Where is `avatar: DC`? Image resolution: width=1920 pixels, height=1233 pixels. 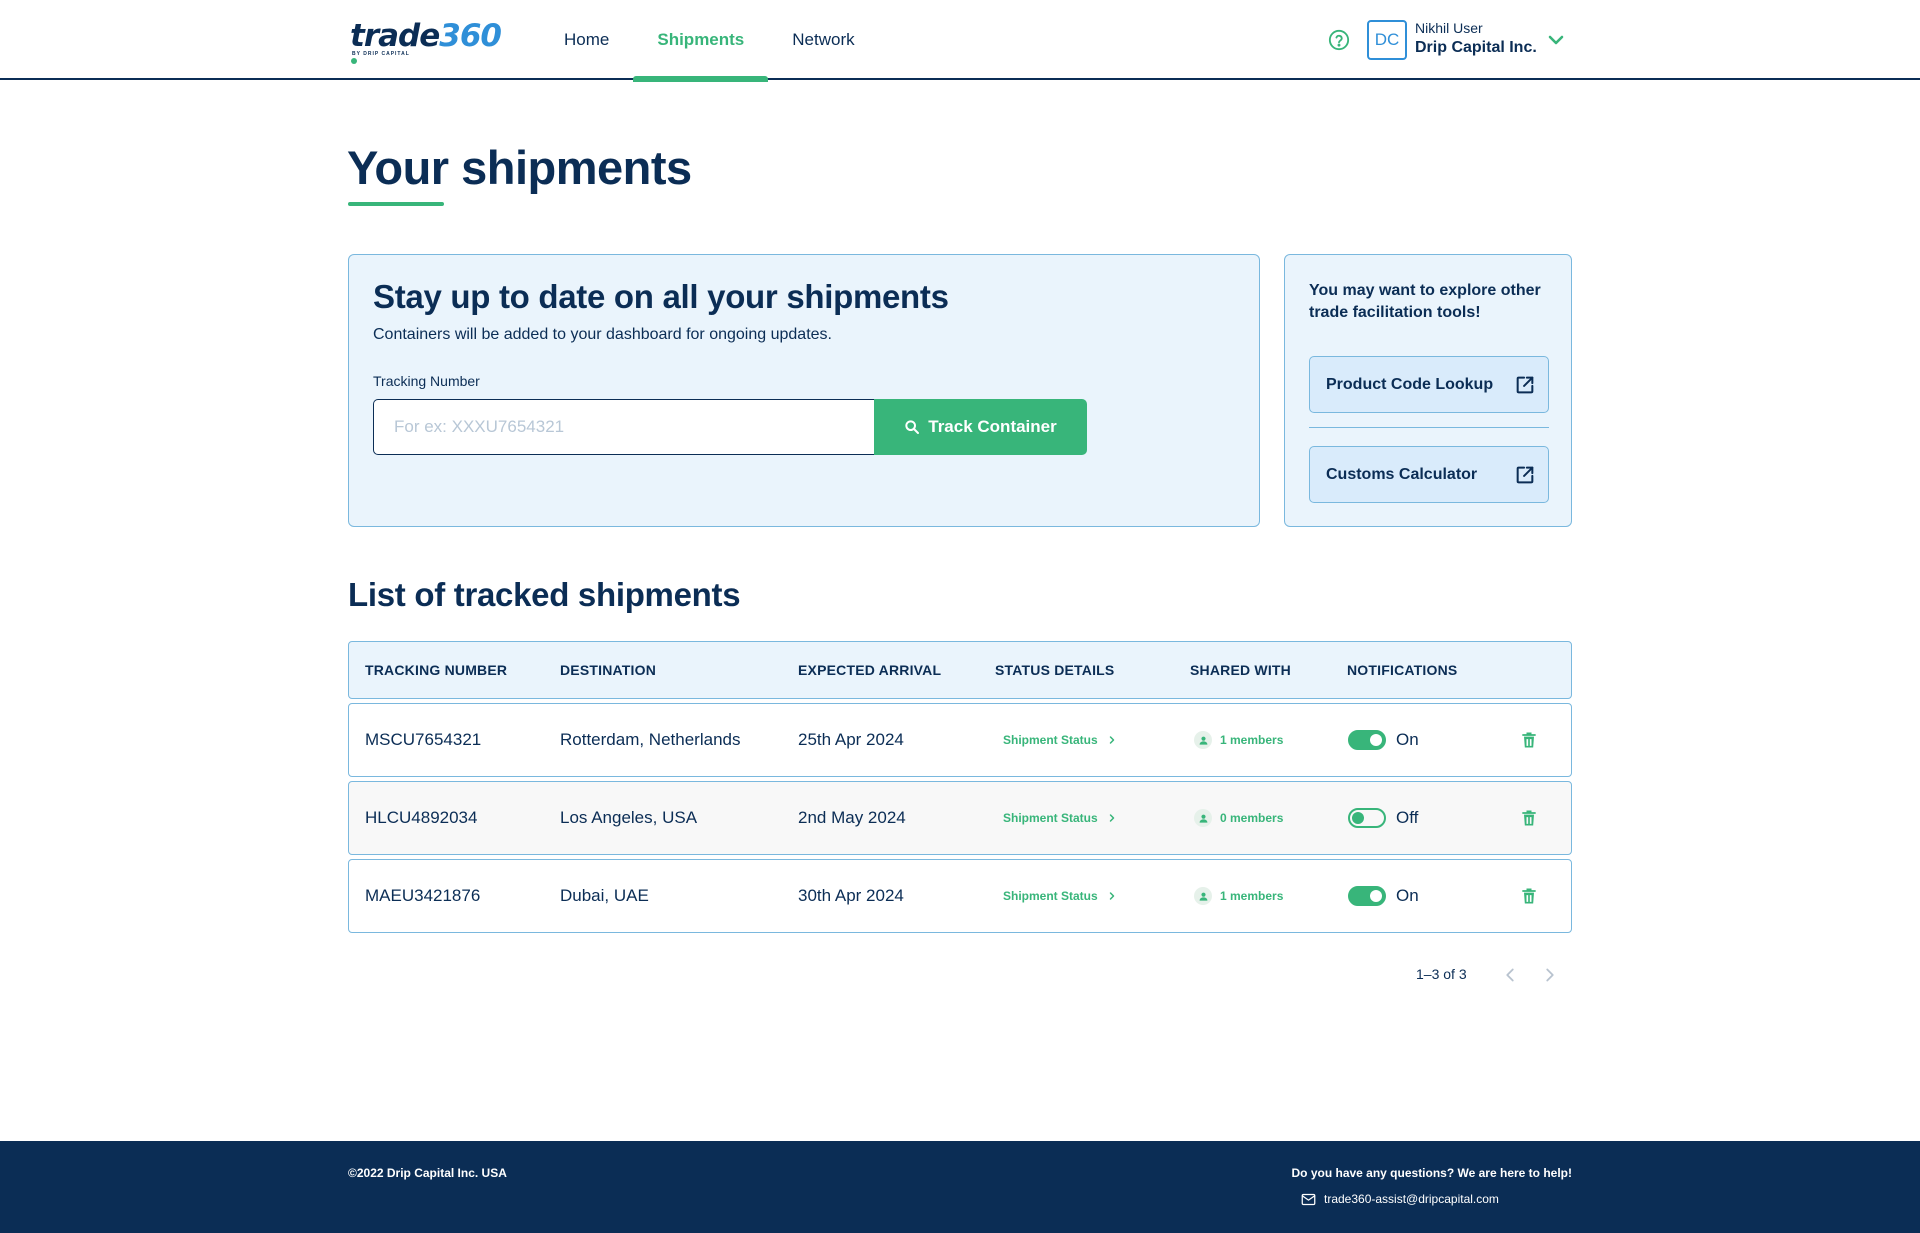 avatar: DC is located at coordinates (1387, 40).